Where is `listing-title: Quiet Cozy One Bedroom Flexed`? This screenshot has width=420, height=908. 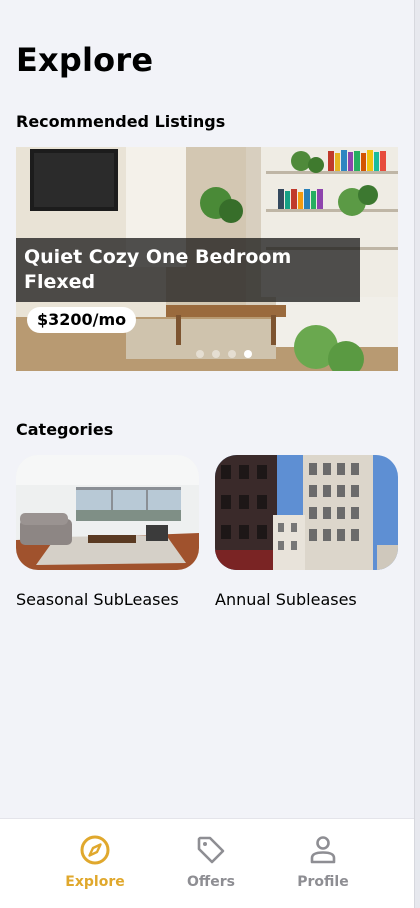 listing-title: Quiet Cozy One Bedroom Flexed is located at coordinates (158, 269).